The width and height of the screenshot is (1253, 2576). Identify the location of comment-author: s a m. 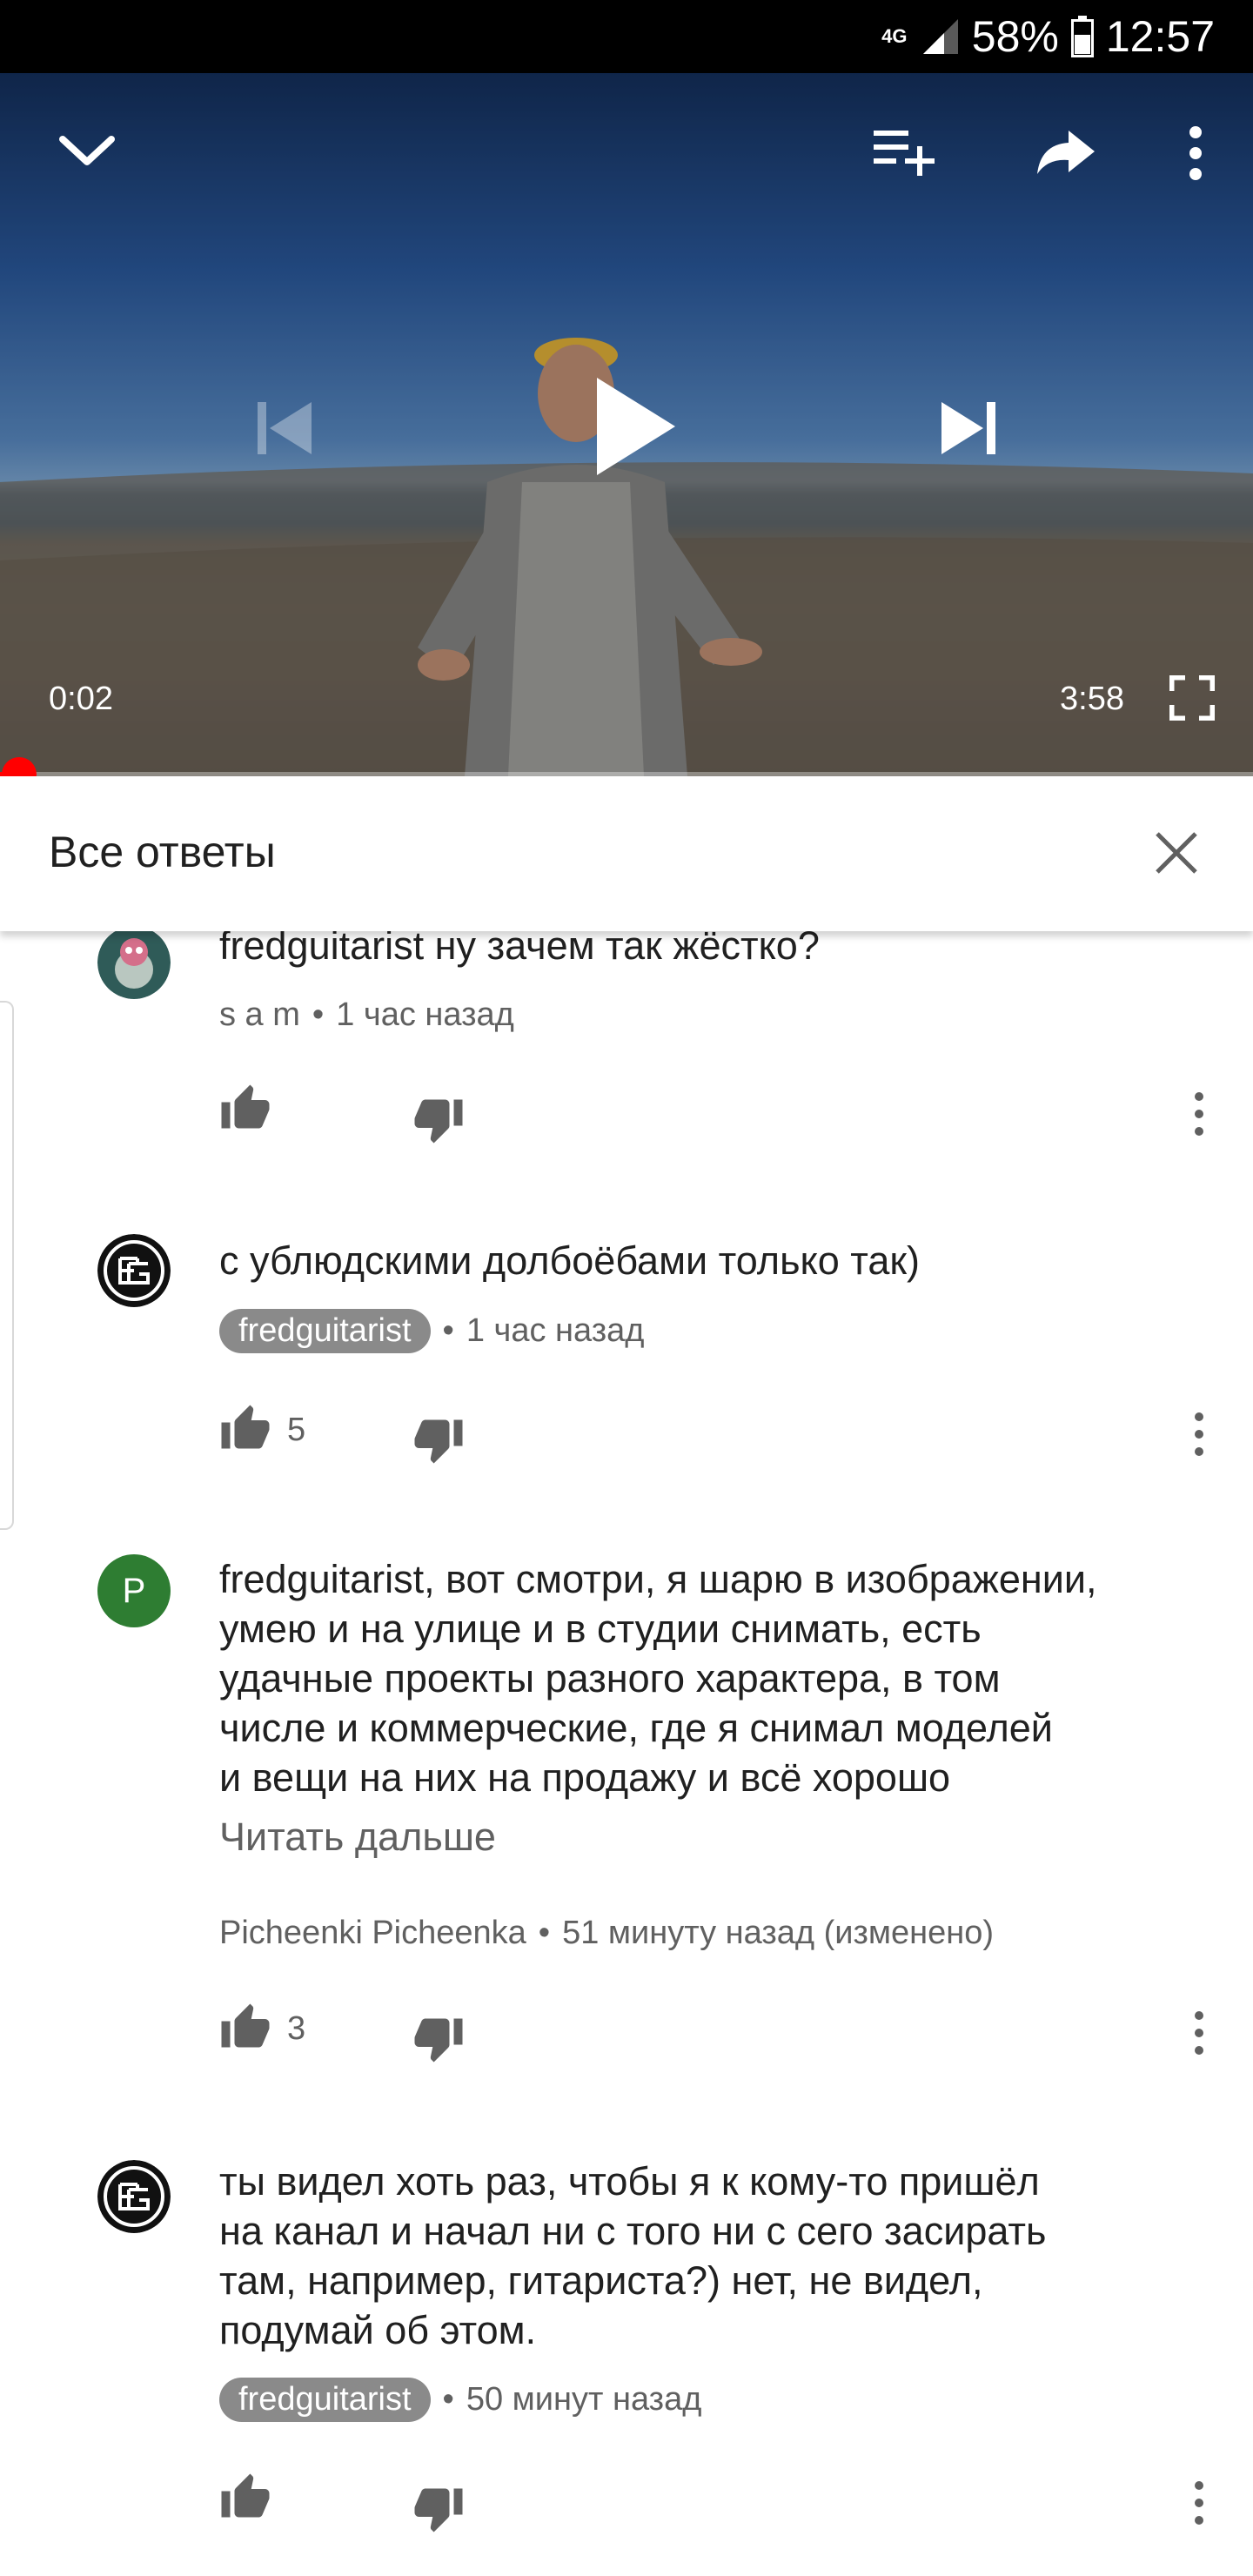
(259, 1015).